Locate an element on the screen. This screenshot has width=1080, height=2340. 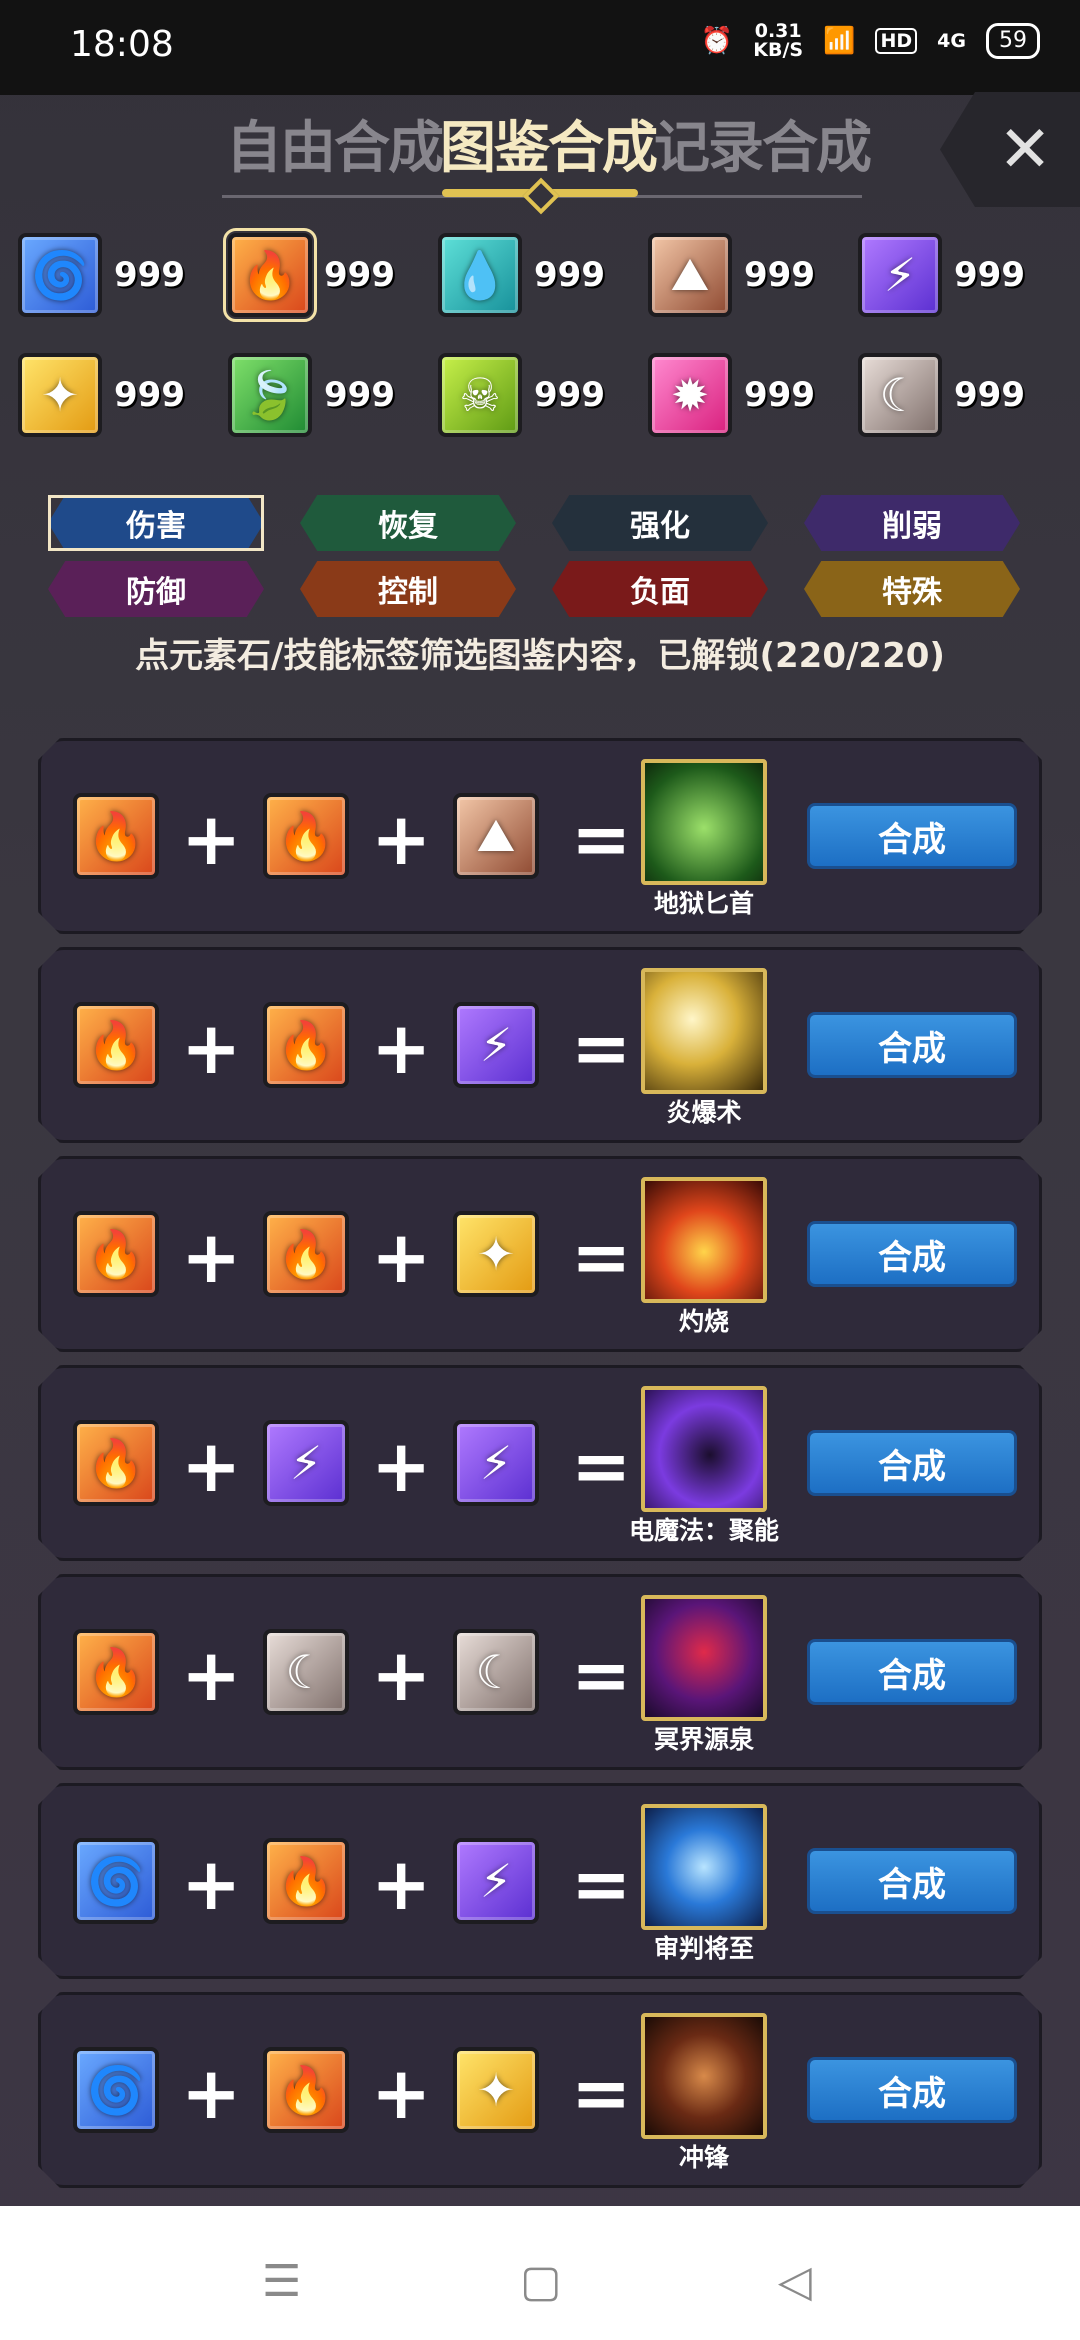
inventory-item-wind: 🌀 999 is located at coordinates (123, 275).